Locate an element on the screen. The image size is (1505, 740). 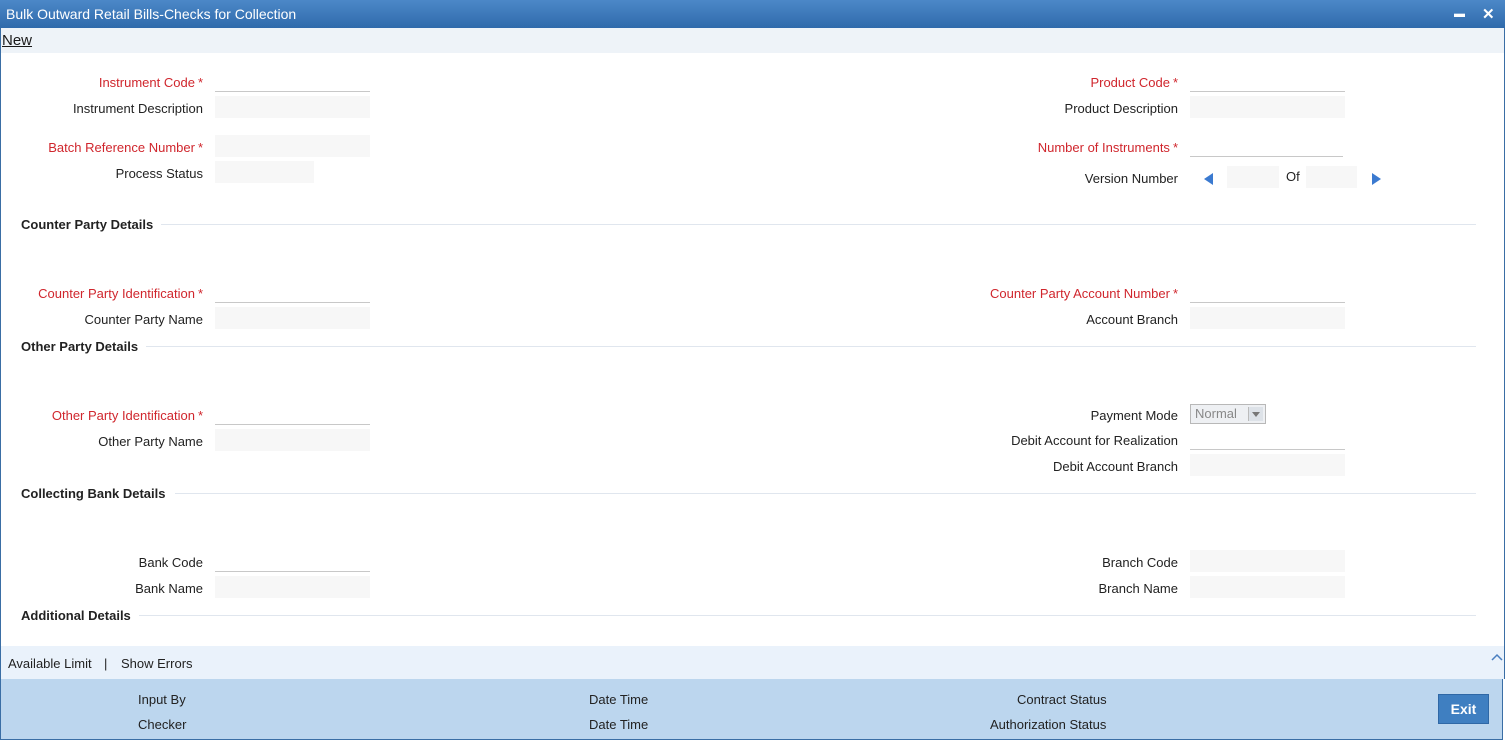
bank-name-field is located at coordinates (292, 587).